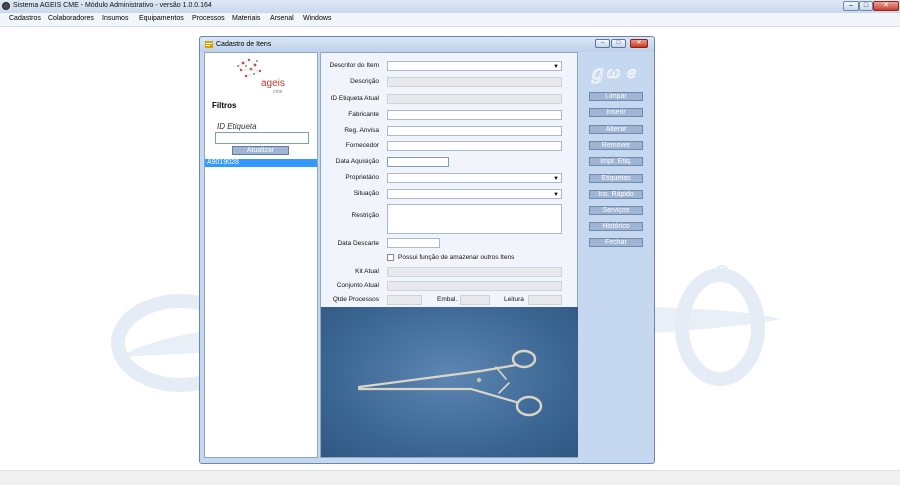 This screenshot has width=900, height=485. I want to click on filters-heading: Filtros, so click(224, 105).